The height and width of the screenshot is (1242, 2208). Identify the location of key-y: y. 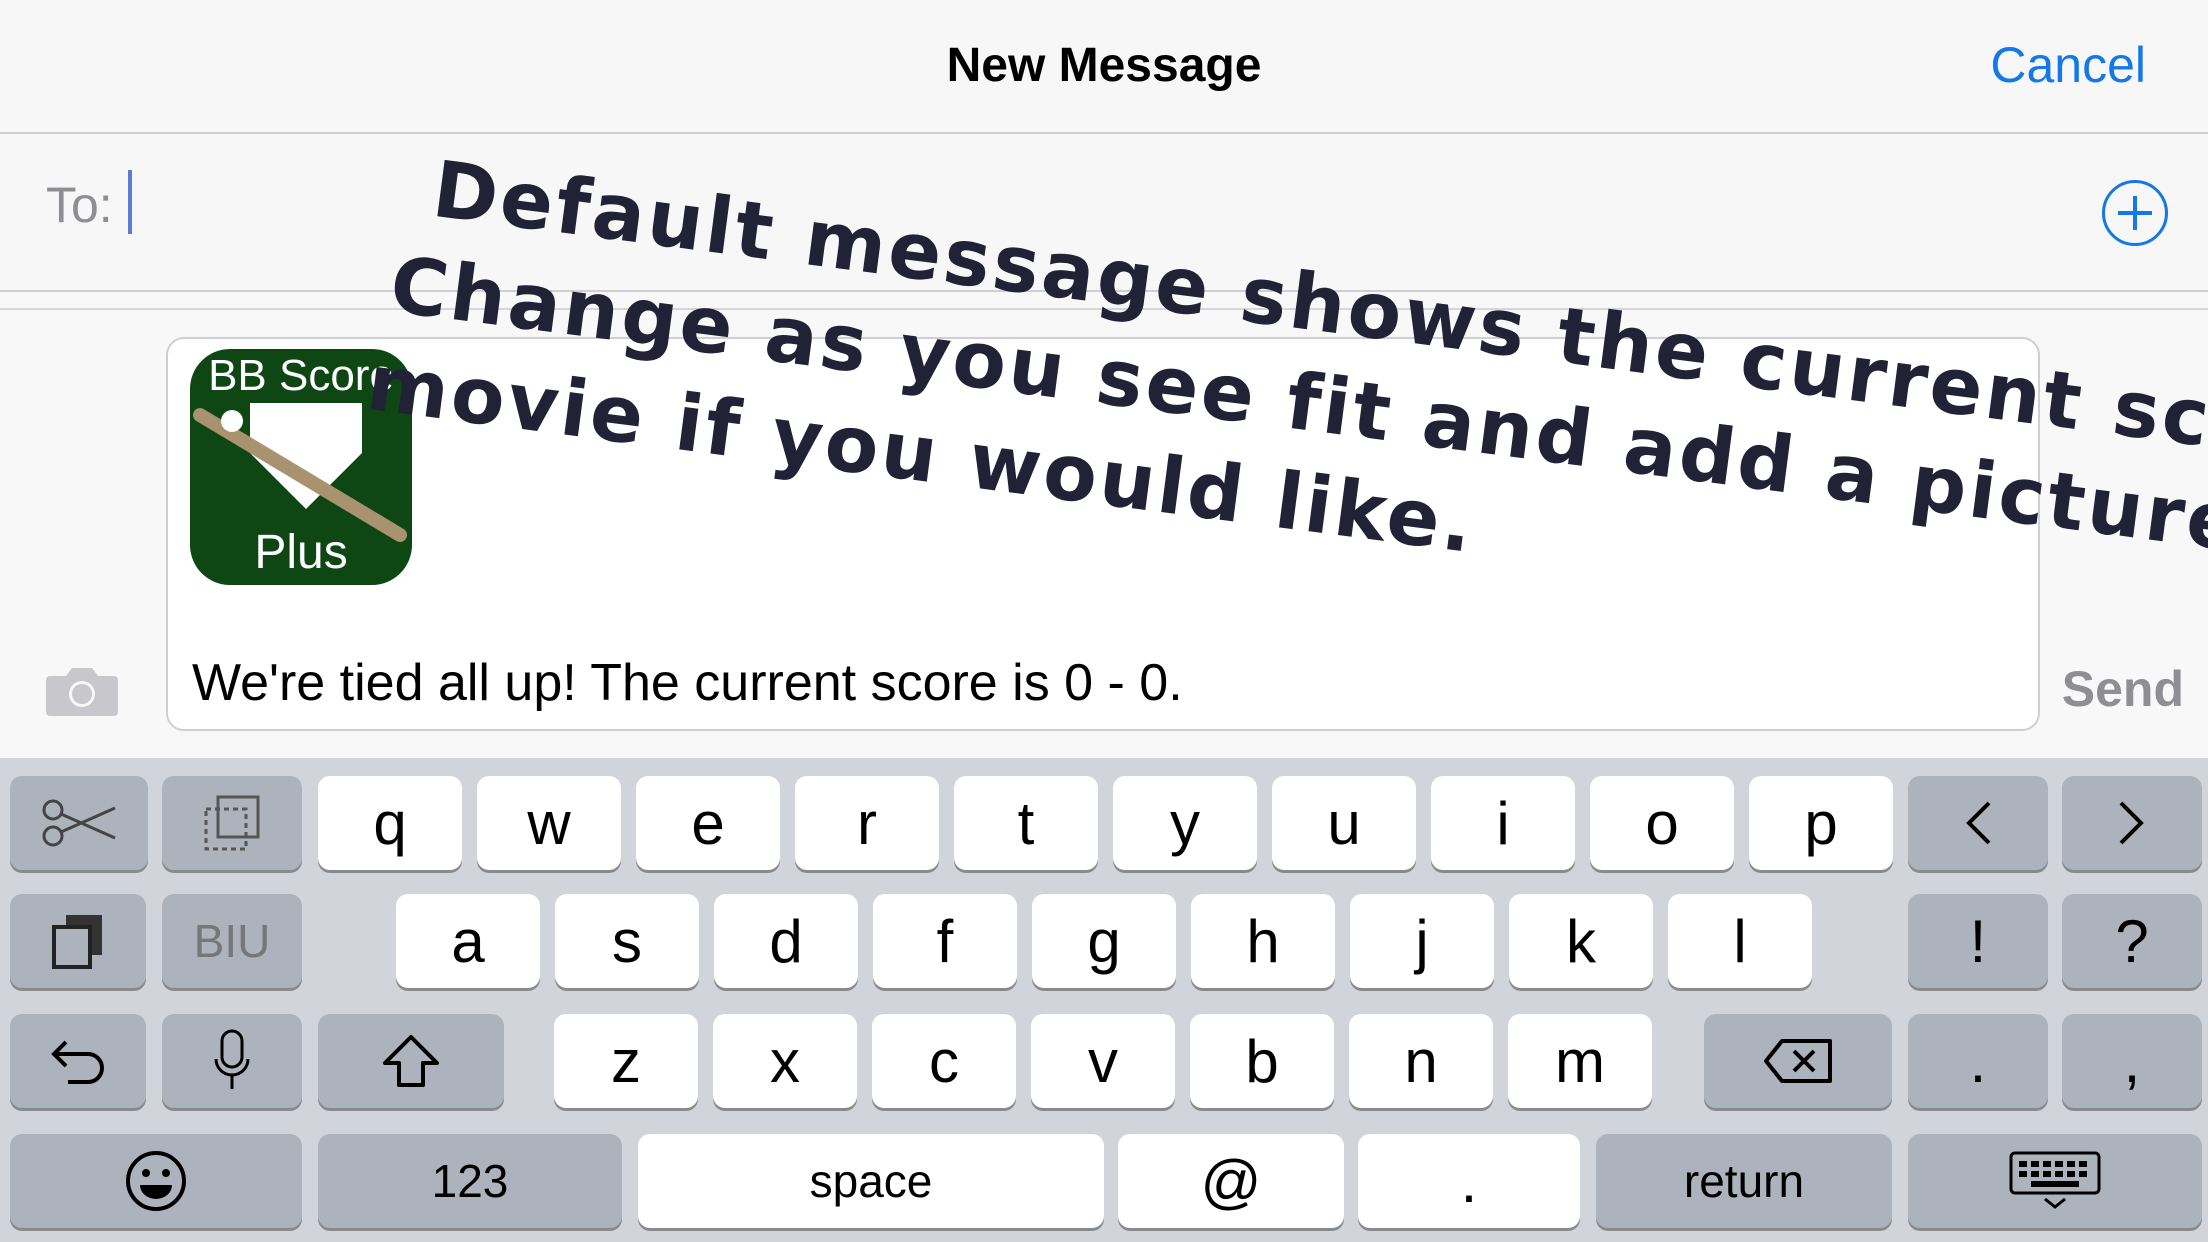
(1185, 823).